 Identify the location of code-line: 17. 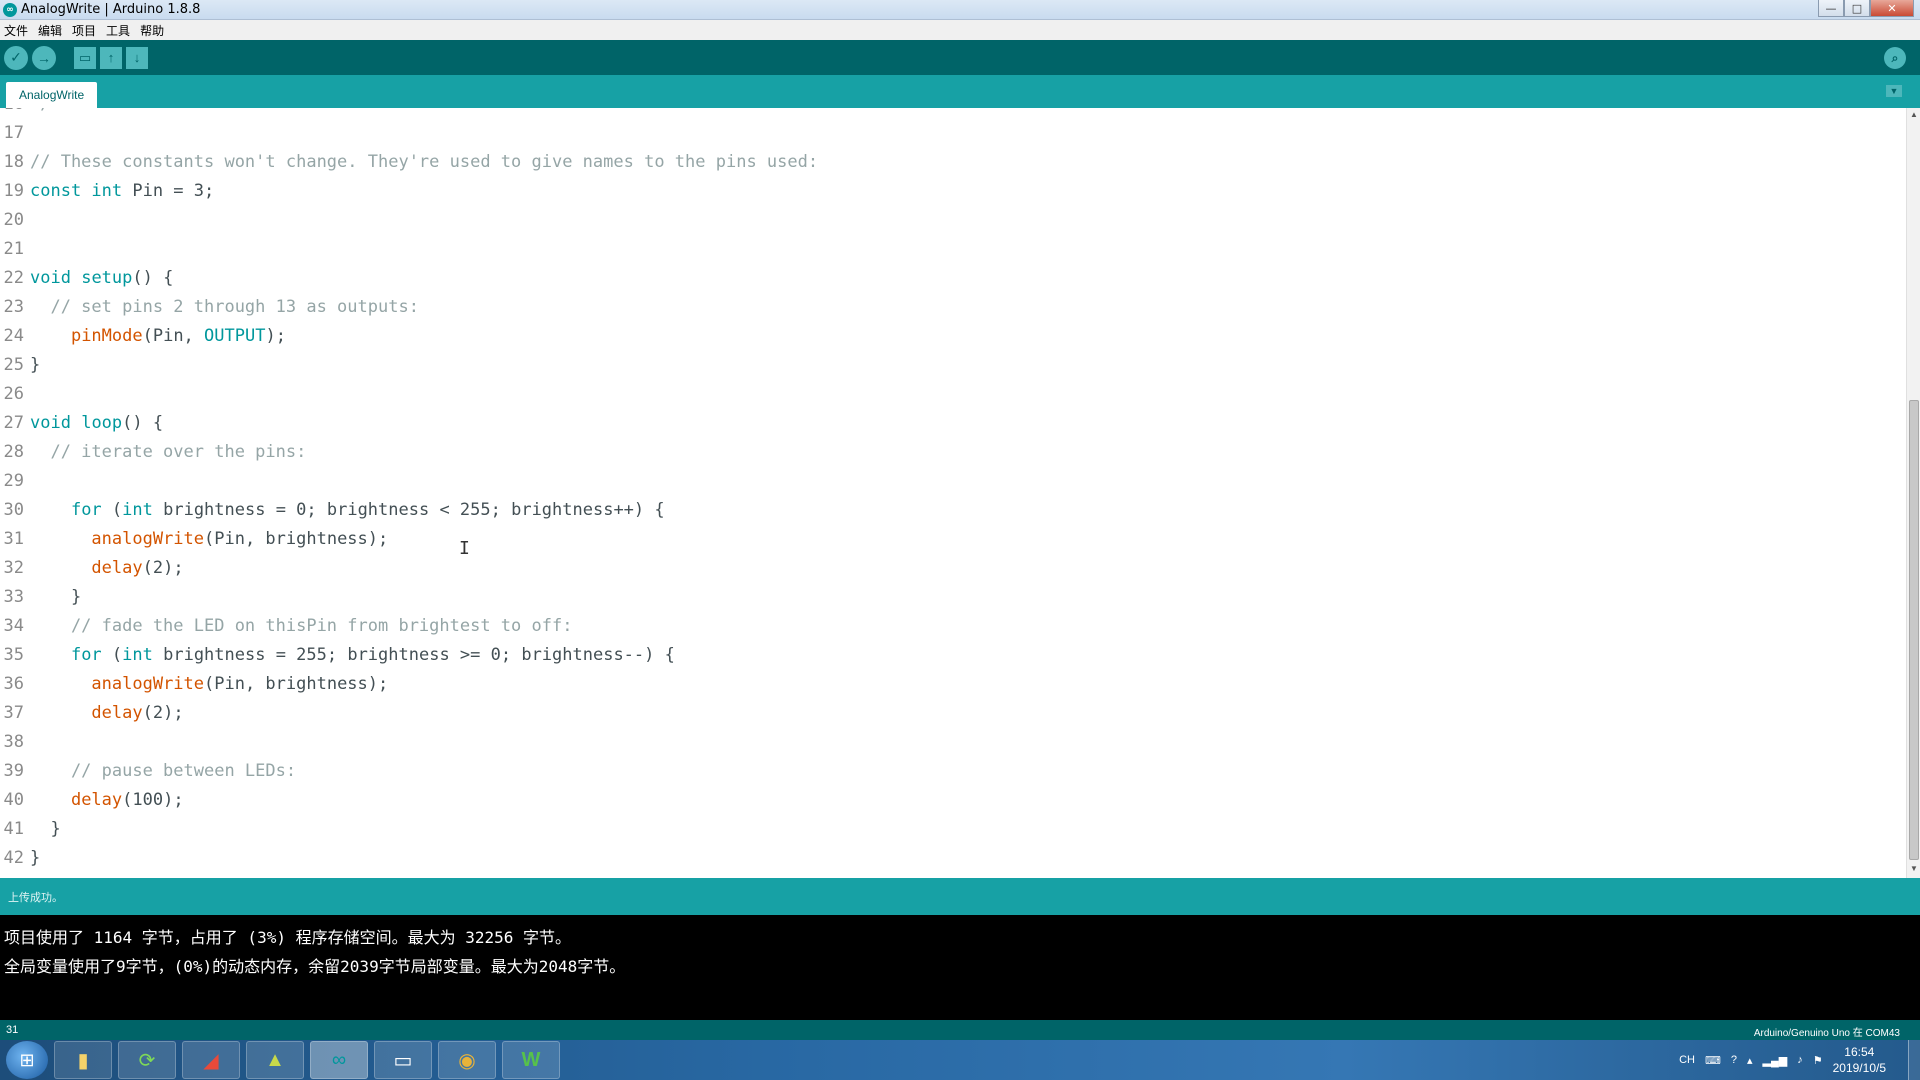
(15, 132).